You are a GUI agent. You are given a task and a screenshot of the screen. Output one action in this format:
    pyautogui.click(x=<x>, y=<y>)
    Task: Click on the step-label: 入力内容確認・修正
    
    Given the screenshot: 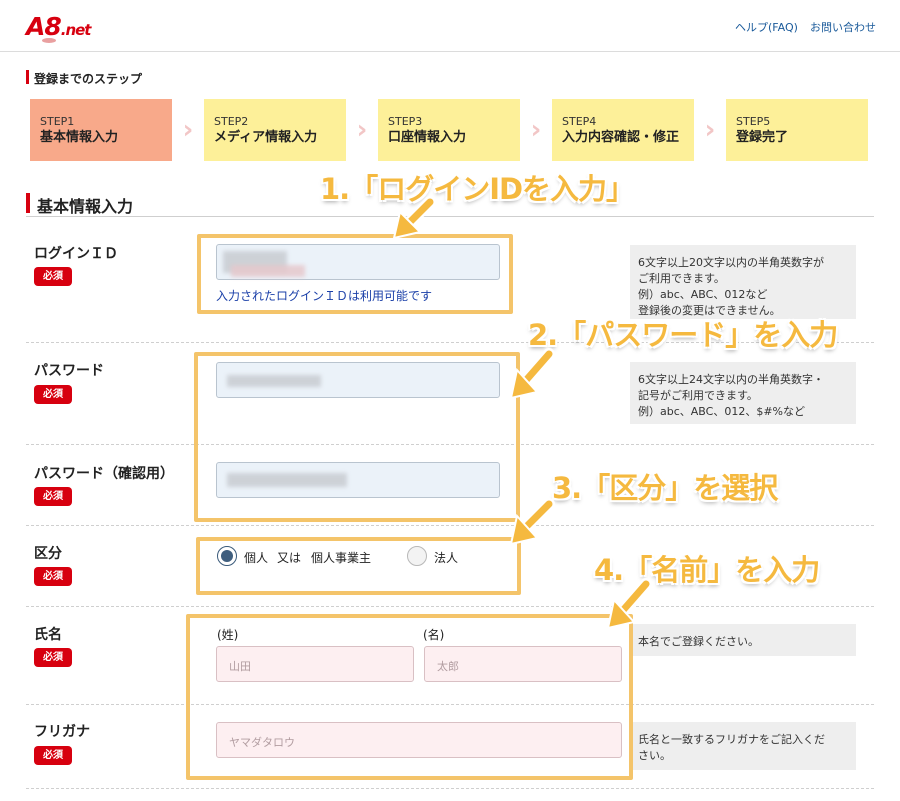 What is the action you would take?
    pyautogui.click(x=621, y=137)
    